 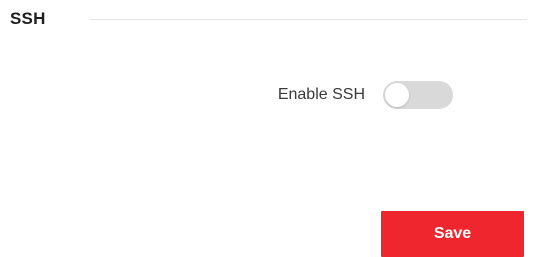 I want to click on save-button: Save, so click(x=452, y=234).